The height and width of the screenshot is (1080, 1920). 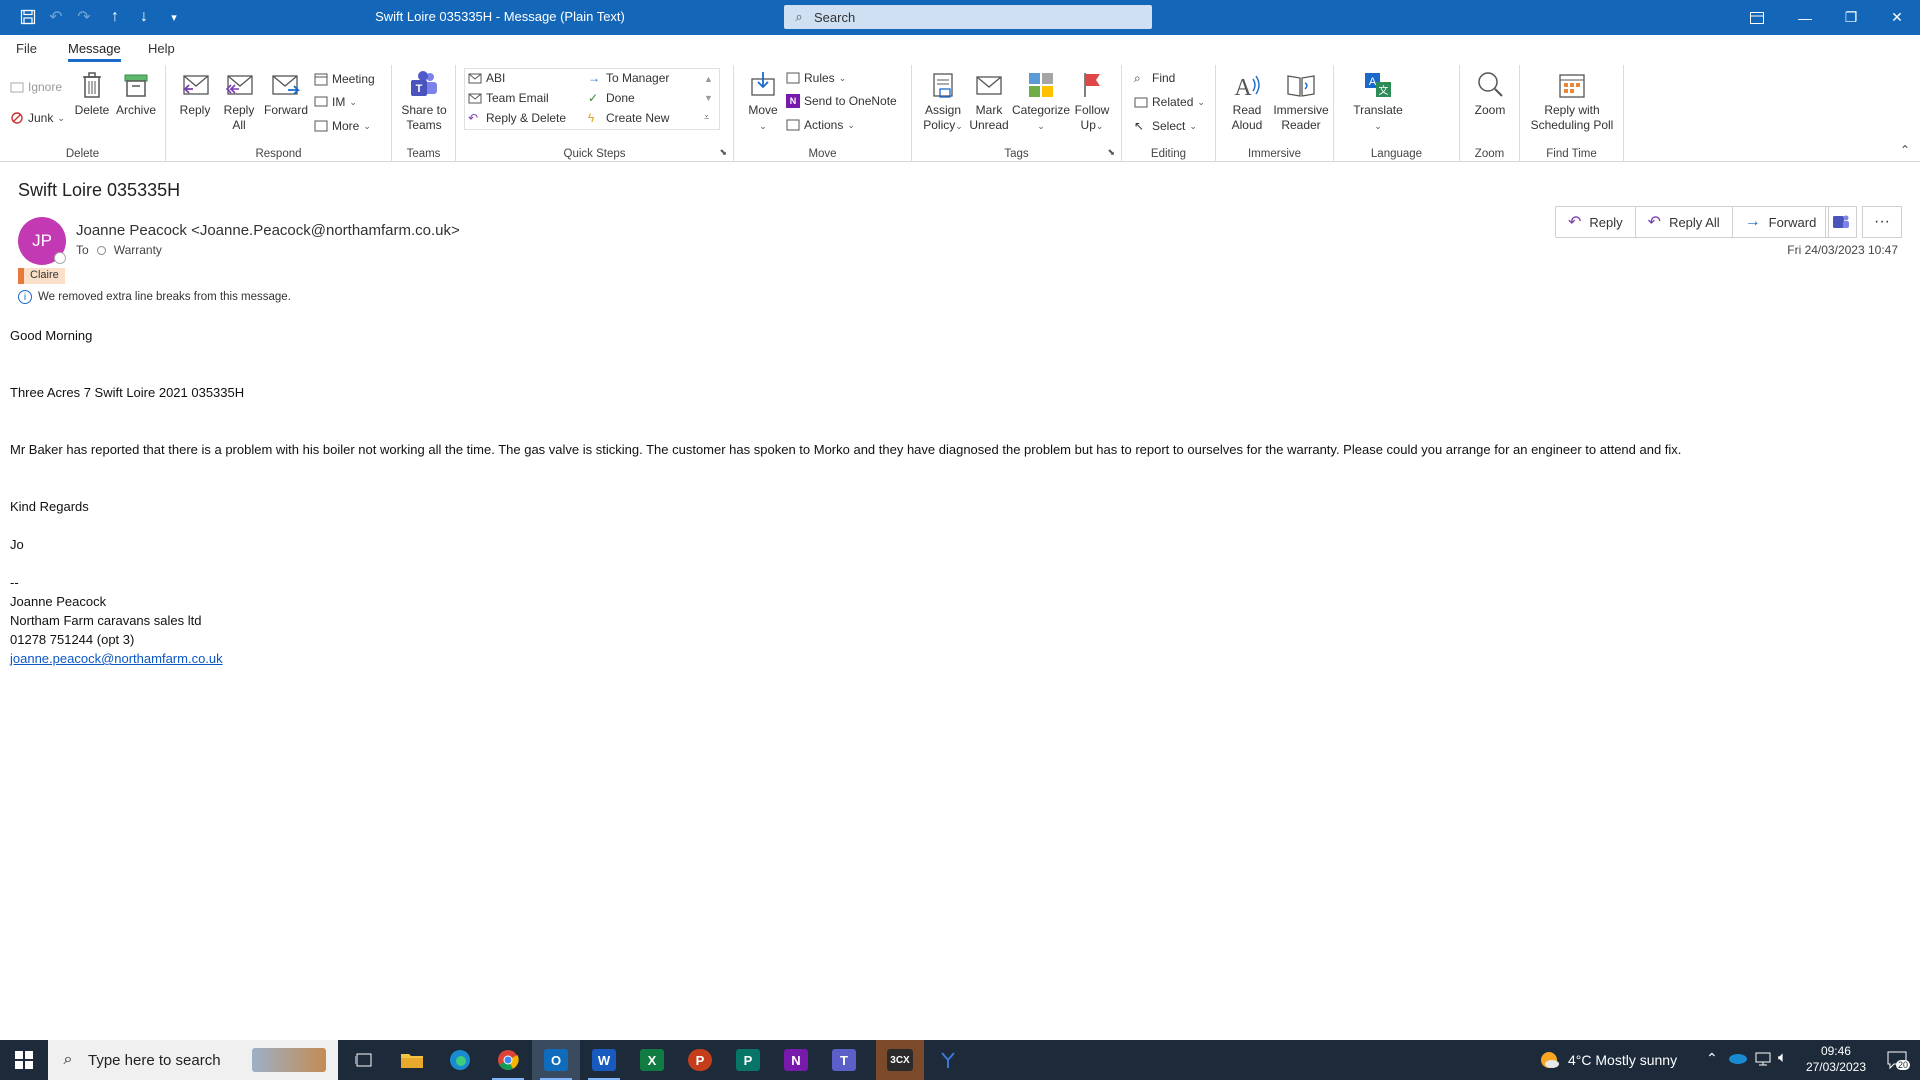 I want to click on read-aloud-button: A Read Aloud, so click(x=1247, y=101).